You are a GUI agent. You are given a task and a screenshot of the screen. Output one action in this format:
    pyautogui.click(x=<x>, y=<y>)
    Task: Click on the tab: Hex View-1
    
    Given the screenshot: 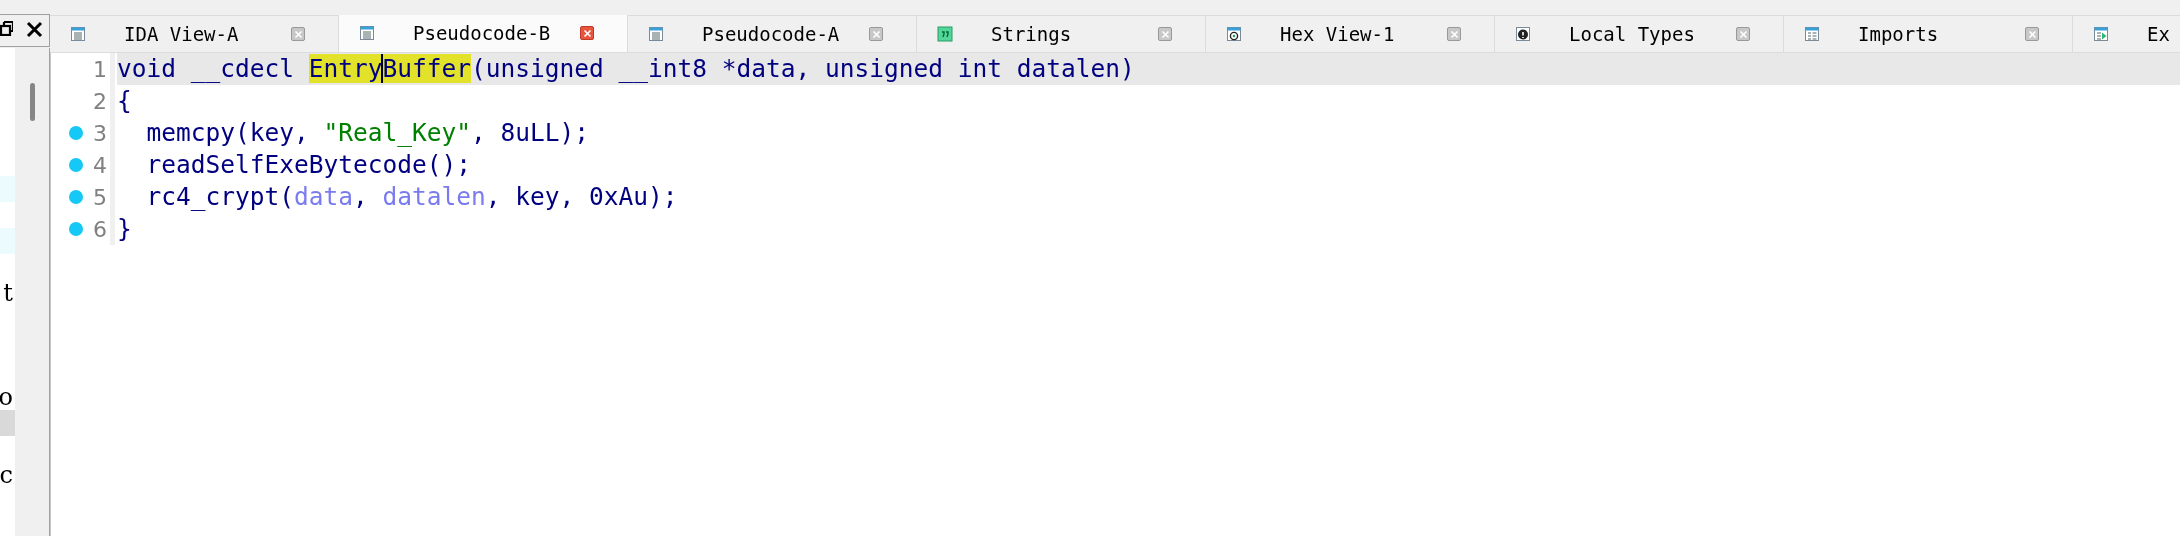 What is the action you would take?
    pyautogui.click(x=1350, y=33)
    